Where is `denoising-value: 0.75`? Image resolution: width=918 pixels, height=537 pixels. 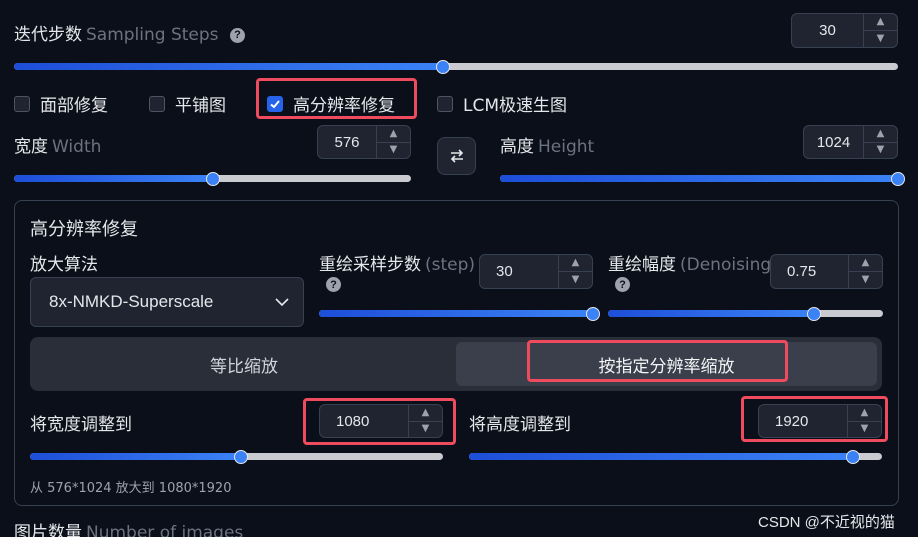
denoising-value: 0.75 is located at coordinates (809, 271).